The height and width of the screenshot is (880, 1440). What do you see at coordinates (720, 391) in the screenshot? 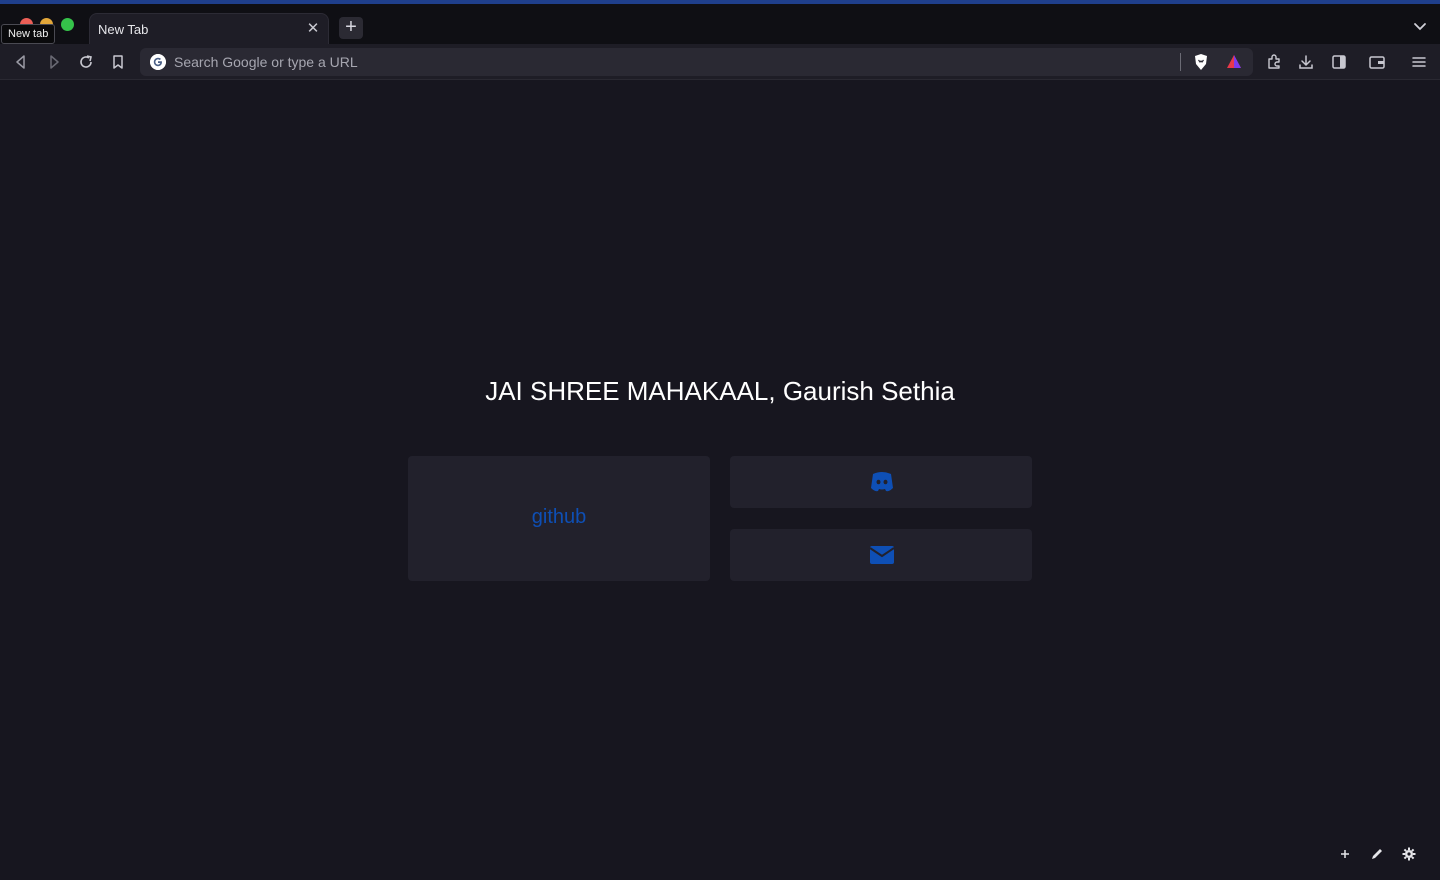
I see `greeting-heading: JAI SHREE MAHAKAAL, Gaurish Sethia` at bounding box center [720, 391].